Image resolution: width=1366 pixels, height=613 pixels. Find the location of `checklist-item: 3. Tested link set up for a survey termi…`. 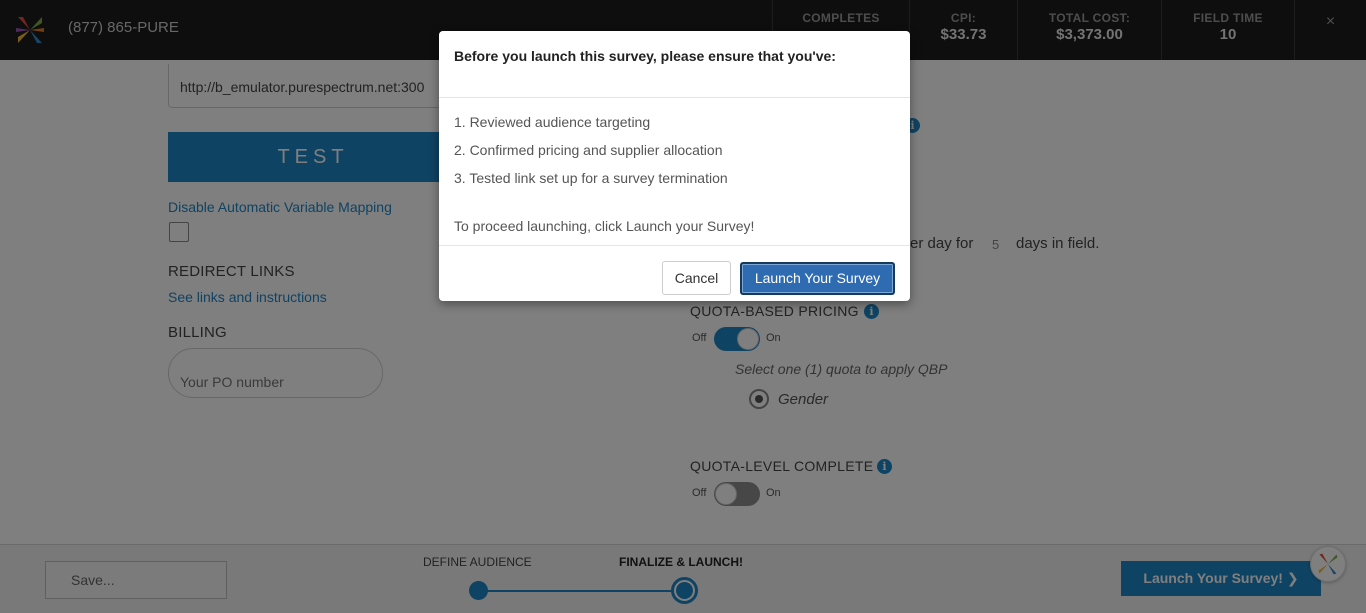

checklist-item: 3. Tested link set up for a survey termi… is located at coordinates (591, 178).